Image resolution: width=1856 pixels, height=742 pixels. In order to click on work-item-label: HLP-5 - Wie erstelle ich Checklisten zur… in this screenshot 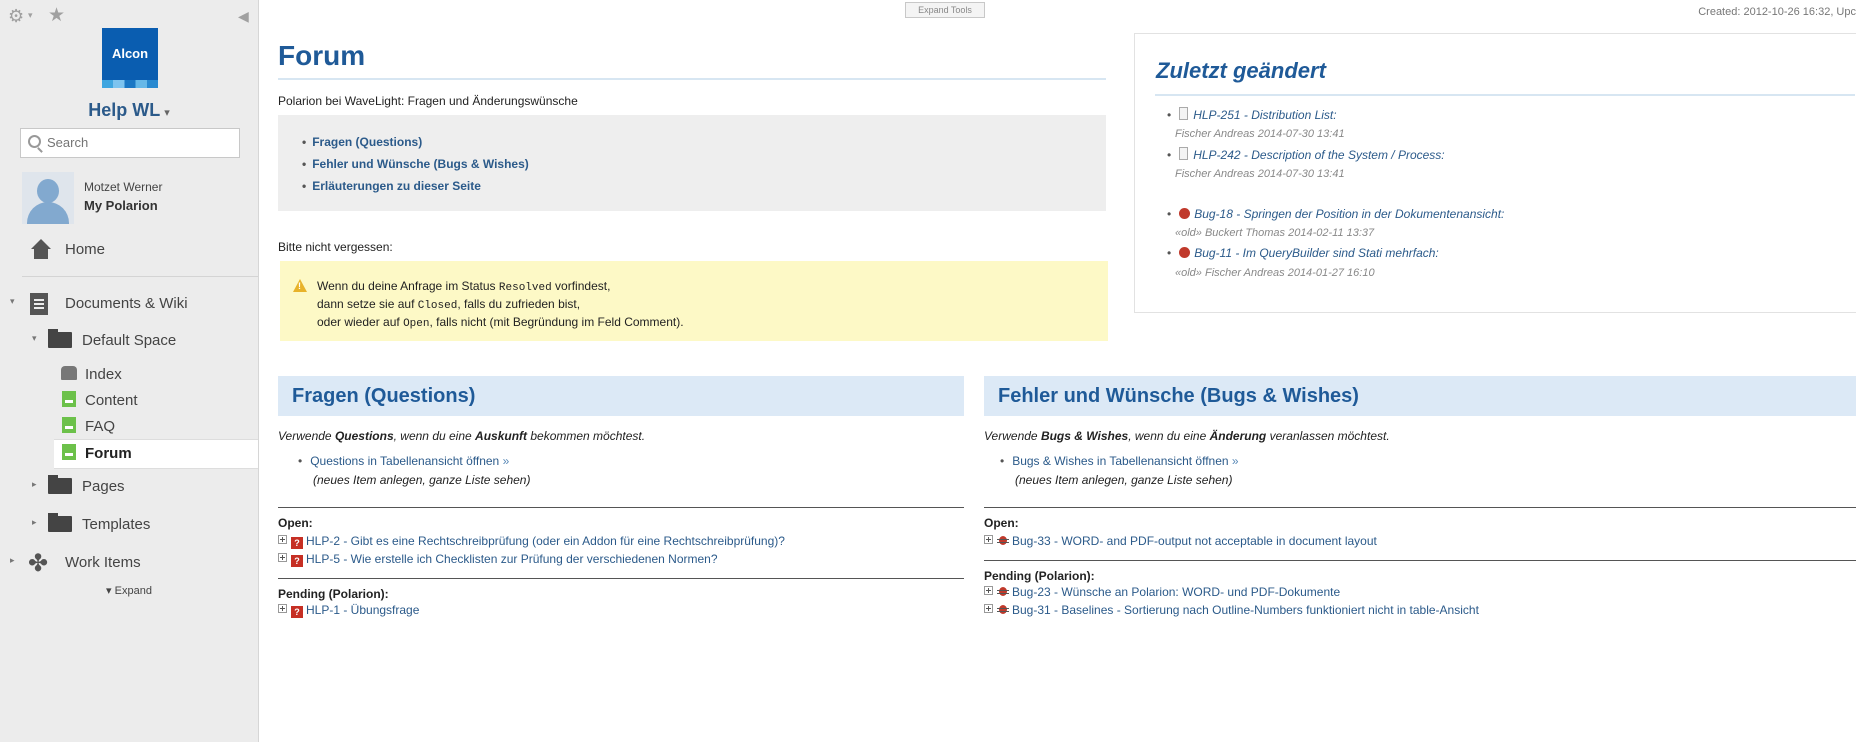, I will do `click(512, 559)`.